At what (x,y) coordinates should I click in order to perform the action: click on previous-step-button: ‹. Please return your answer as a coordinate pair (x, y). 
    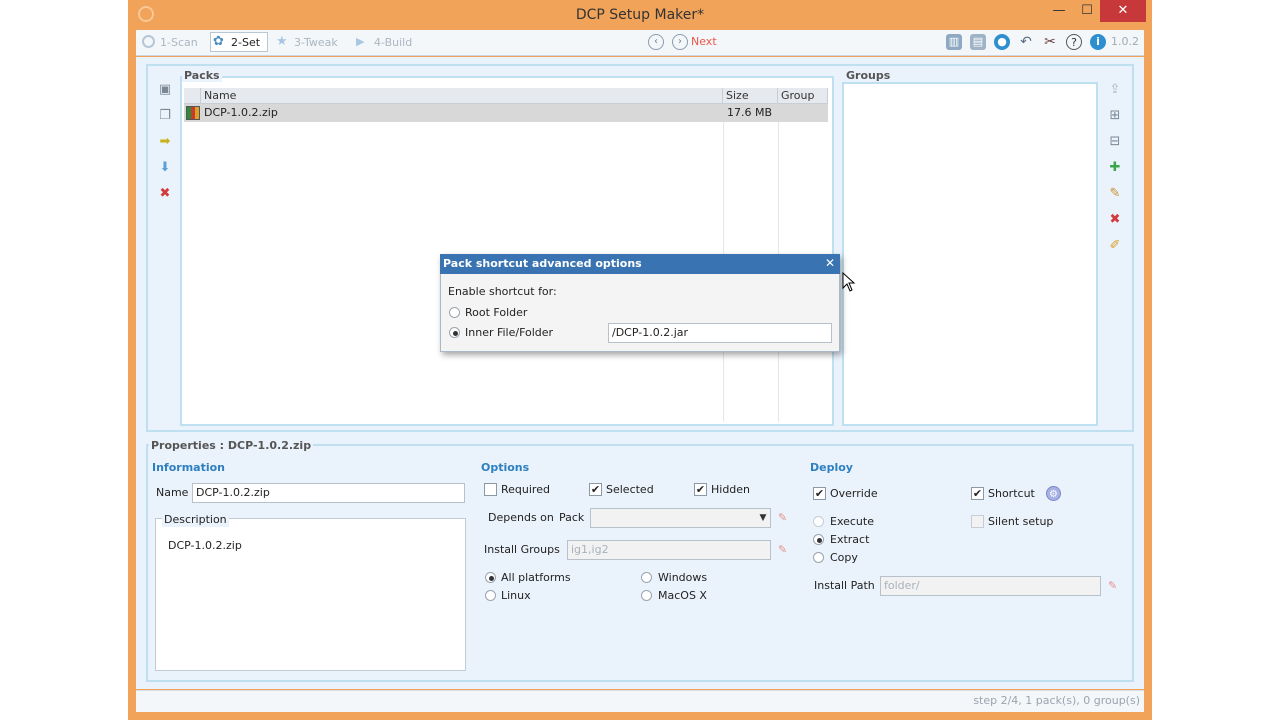
    Looking at the image, I should click on (656, 42).